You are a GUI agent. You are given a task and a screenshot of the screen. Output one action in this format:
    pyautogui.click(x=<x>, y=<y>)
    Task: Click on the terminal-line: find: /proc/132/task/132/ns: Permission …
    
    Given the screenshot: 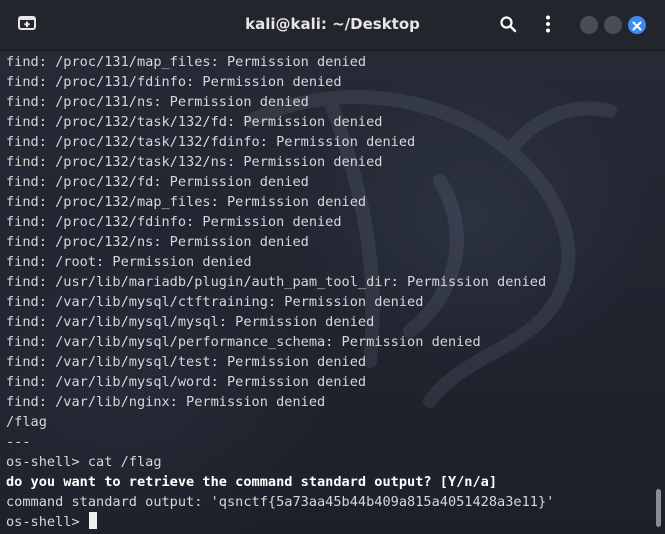 What is the action you would take?
    pyautogui.click(x=194, y=162)
    